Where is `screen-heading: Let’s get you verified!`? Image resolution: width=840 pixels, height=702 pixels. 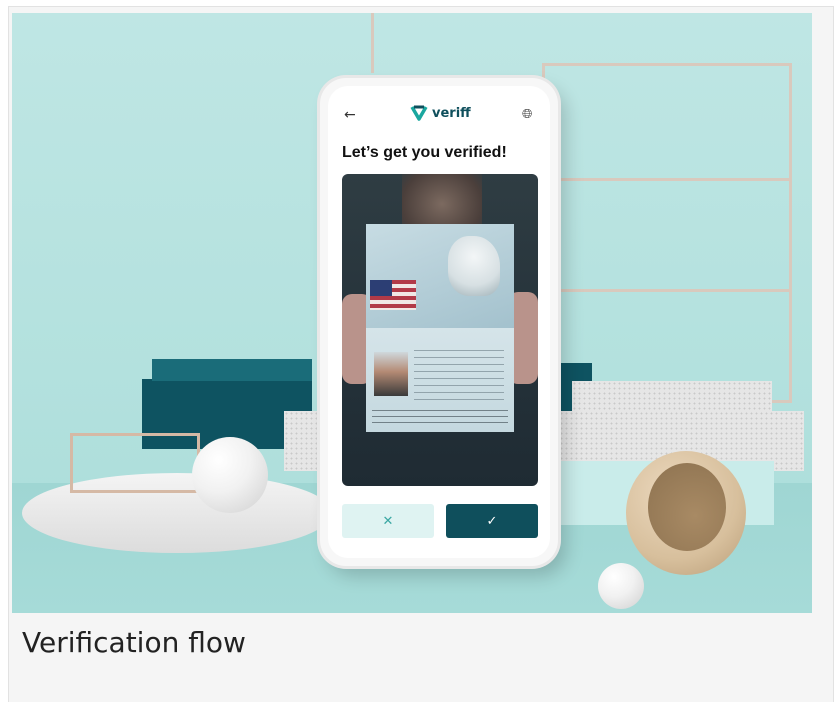 screen-heading: Let’s get you verified! is located at coordinates (424, 152).